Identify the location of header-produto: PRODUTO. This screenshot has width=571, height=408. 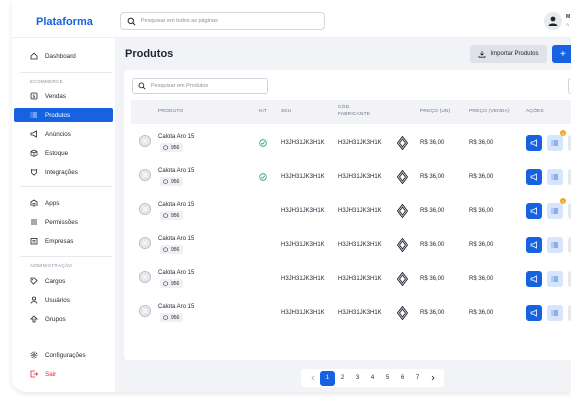
(170, 112).